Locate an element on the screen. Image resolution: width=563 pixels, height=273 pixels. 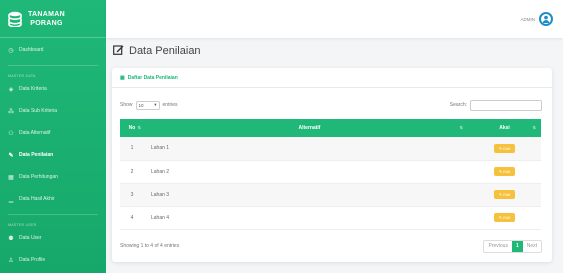
sidebar-item-dashboard: ◷ Dashboard is located at coordinates (53, 50).